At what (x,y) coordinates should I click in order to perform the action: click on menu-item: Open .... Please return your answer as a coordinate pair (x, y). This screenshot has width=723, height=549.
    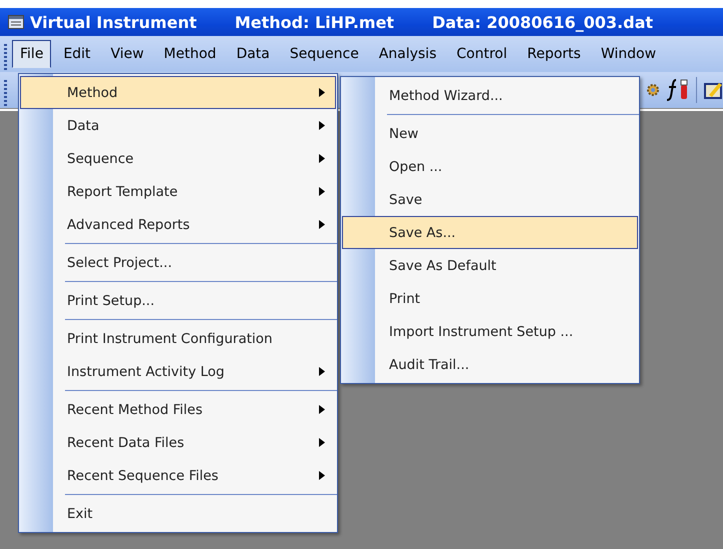
    Looking at the image, I should click on (490, 166).